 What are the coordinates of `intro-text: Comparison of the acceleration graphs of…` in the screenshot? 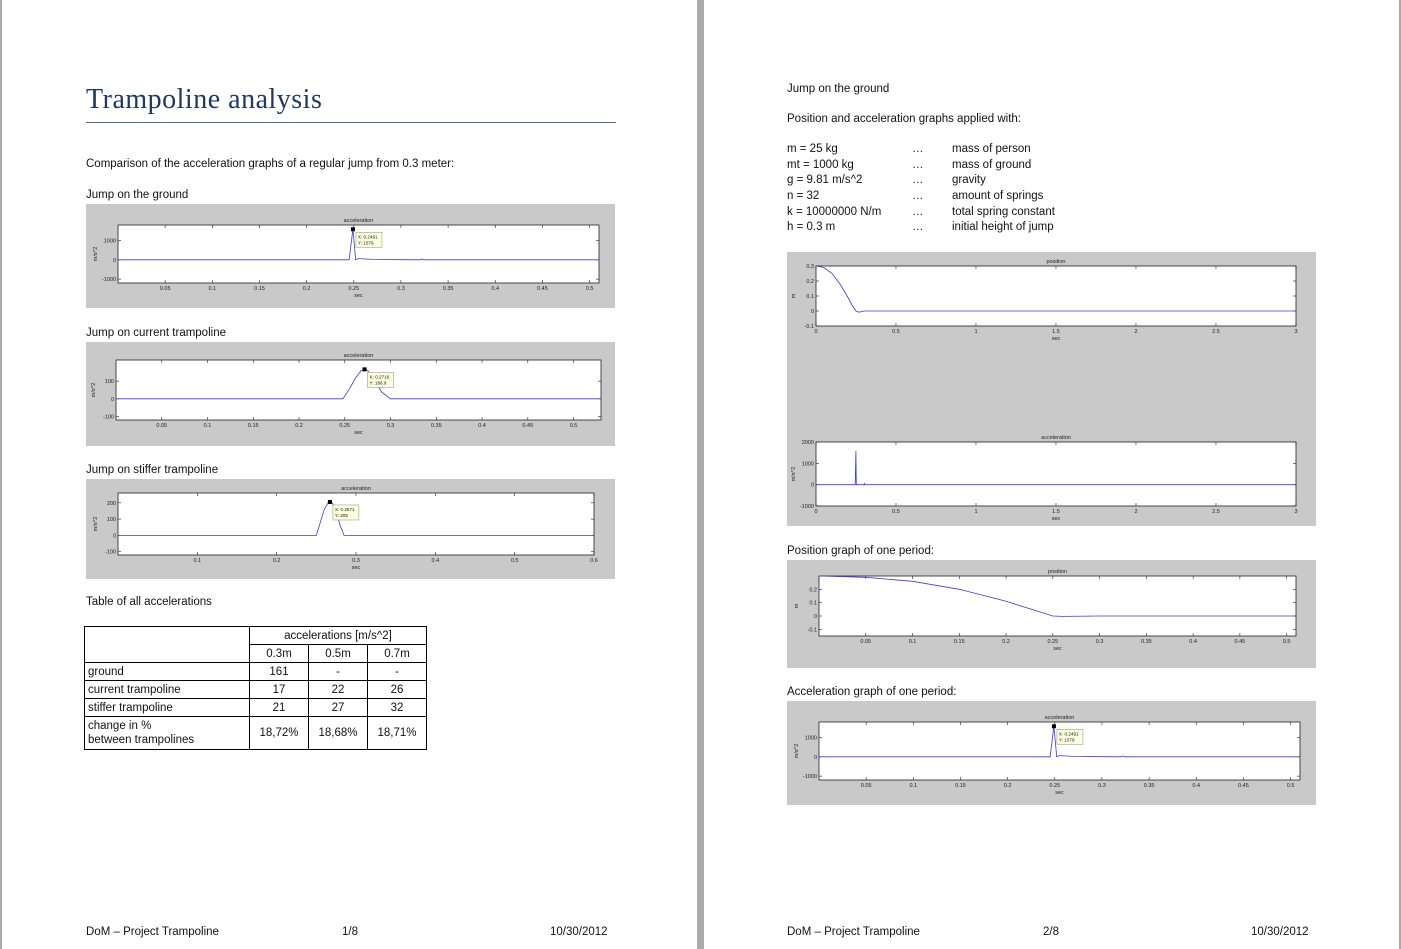 It's located at (270, 164).